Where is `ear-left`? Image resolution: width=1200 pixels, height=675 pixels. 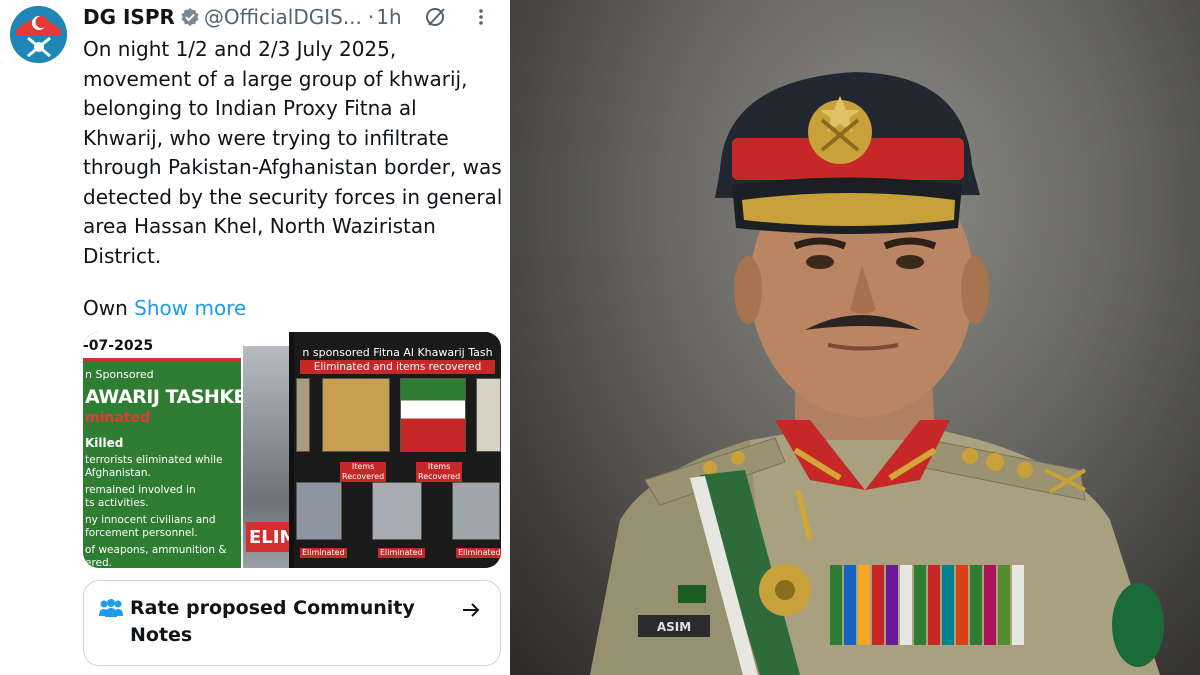
ear-left is located at coordinates (748, 290).